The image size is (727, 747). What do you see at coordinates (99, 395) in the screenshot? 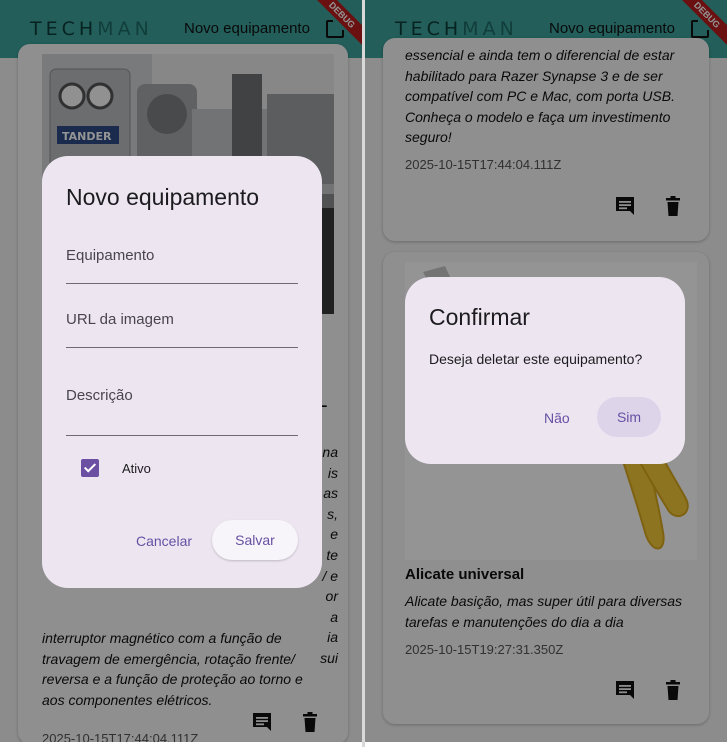
I see `description-field-label: Descrição` at bounding box center [99, 395].